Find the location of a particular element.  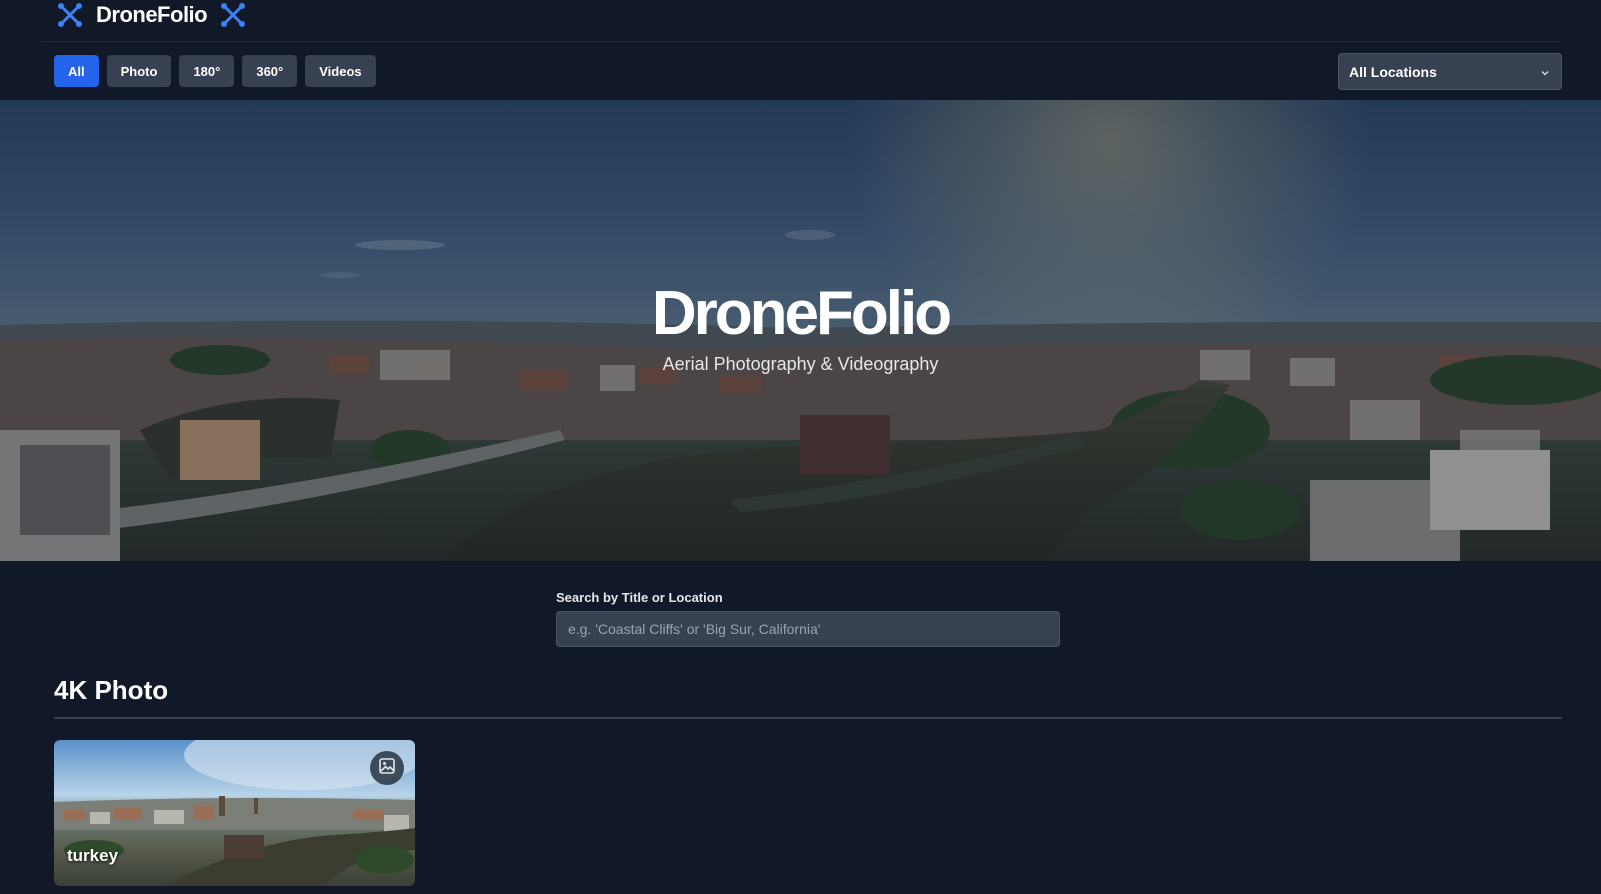

filter-all-button: All is located at coordinates (76, 71).